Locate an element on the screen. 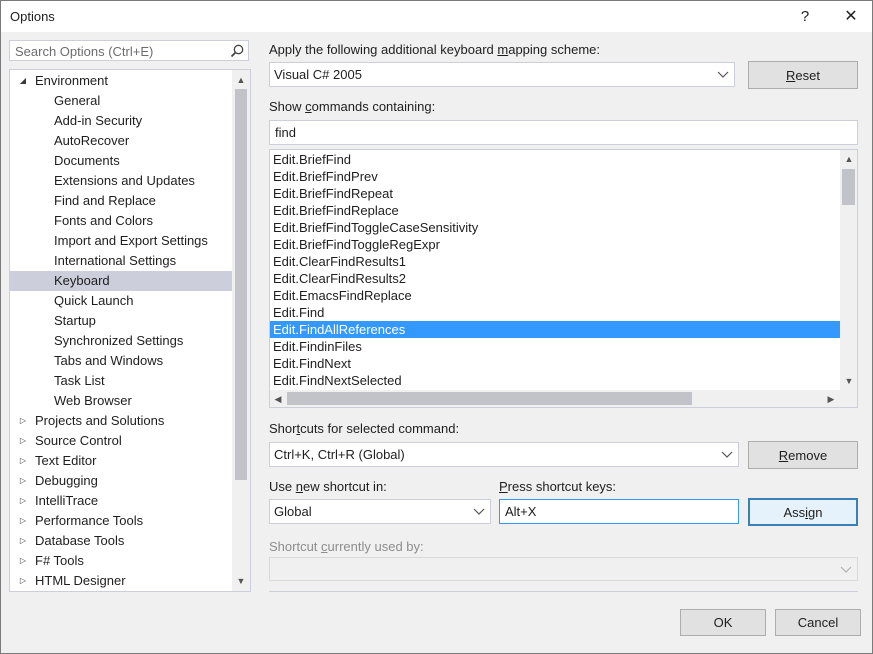  tree-item-intellitrace: ▷ IntelliTrace is located at coordinates (121, 501).